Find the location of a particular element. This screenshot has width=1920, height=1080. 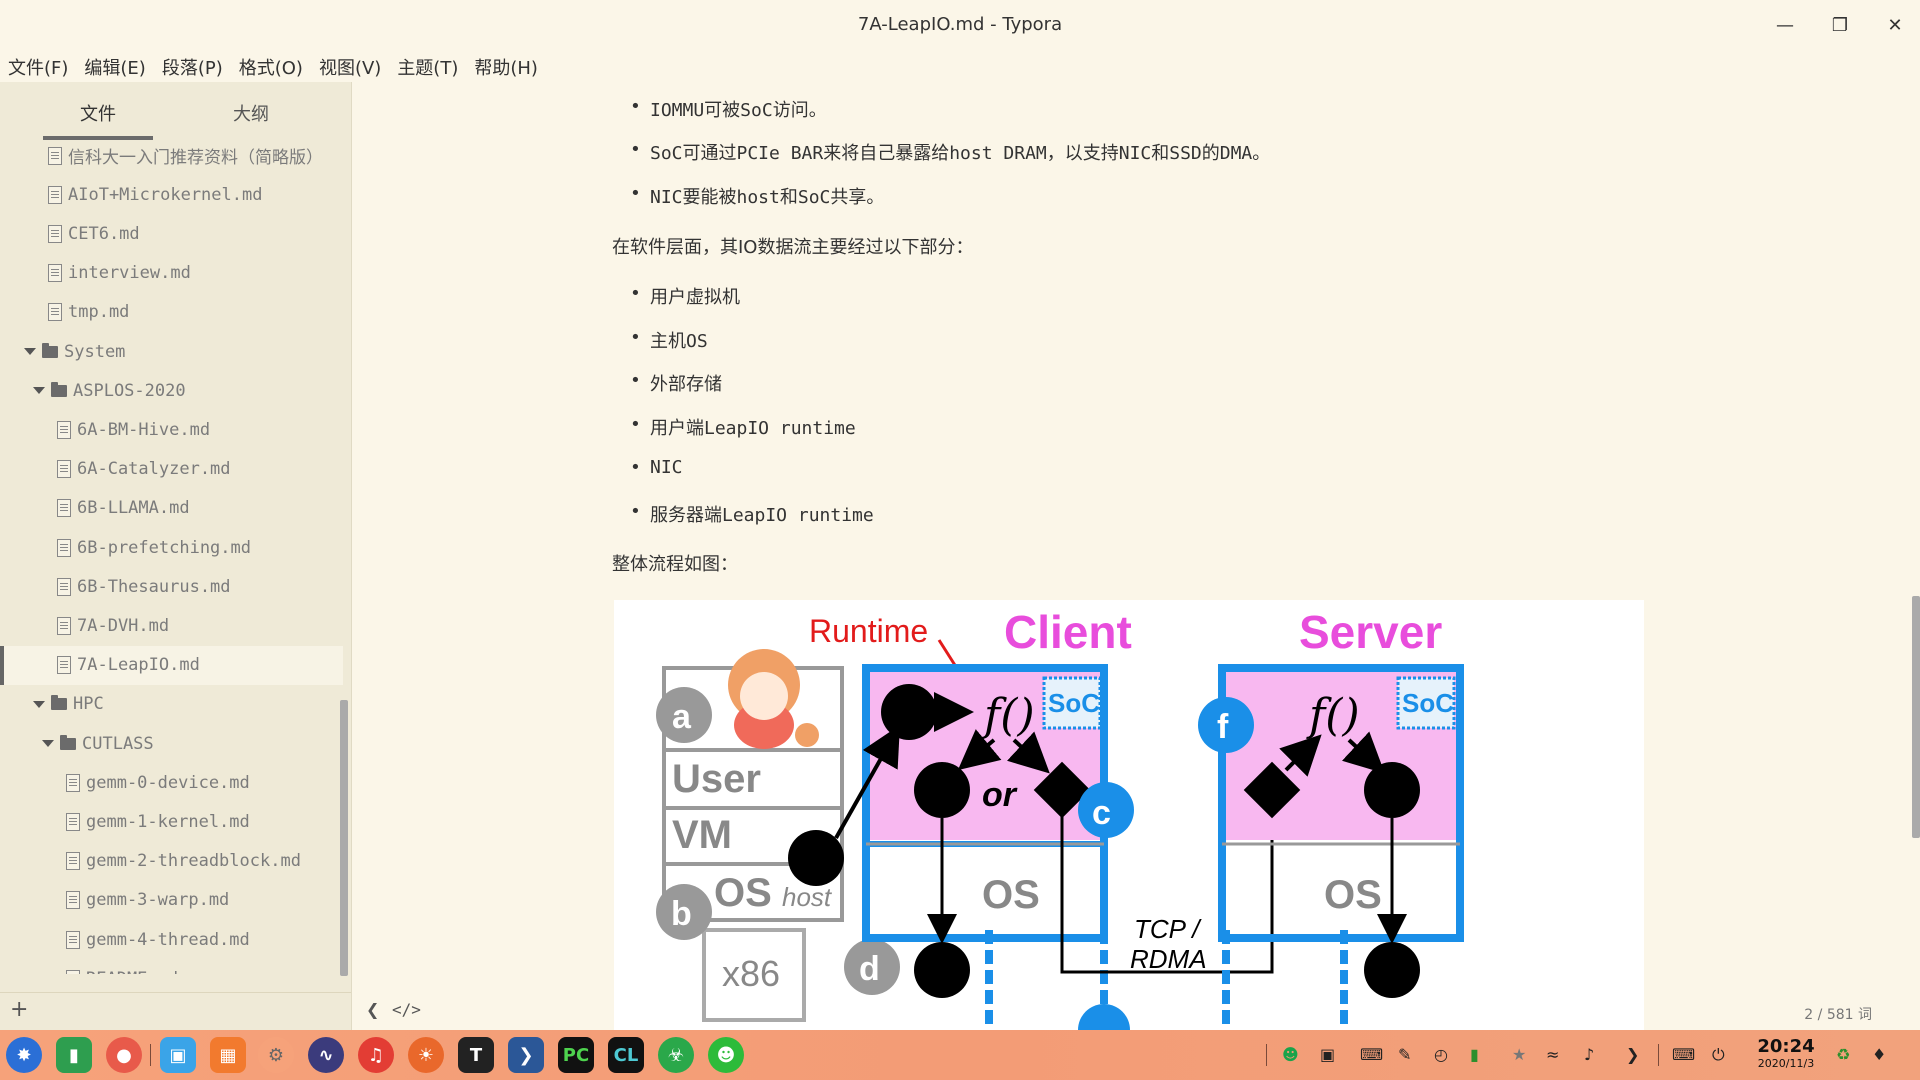

file-item: 6B-Thesaurus.md is located at coordinates (171, 586).